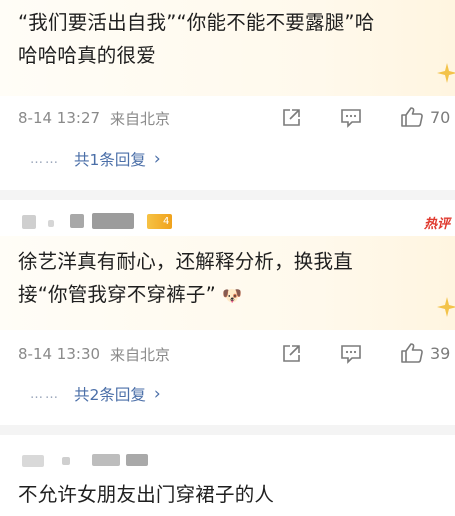 This screenshot has width=455, height=516. Describe the element at coordinates (166, 221) in the screenshot. I see `level-number: 4` at that location.